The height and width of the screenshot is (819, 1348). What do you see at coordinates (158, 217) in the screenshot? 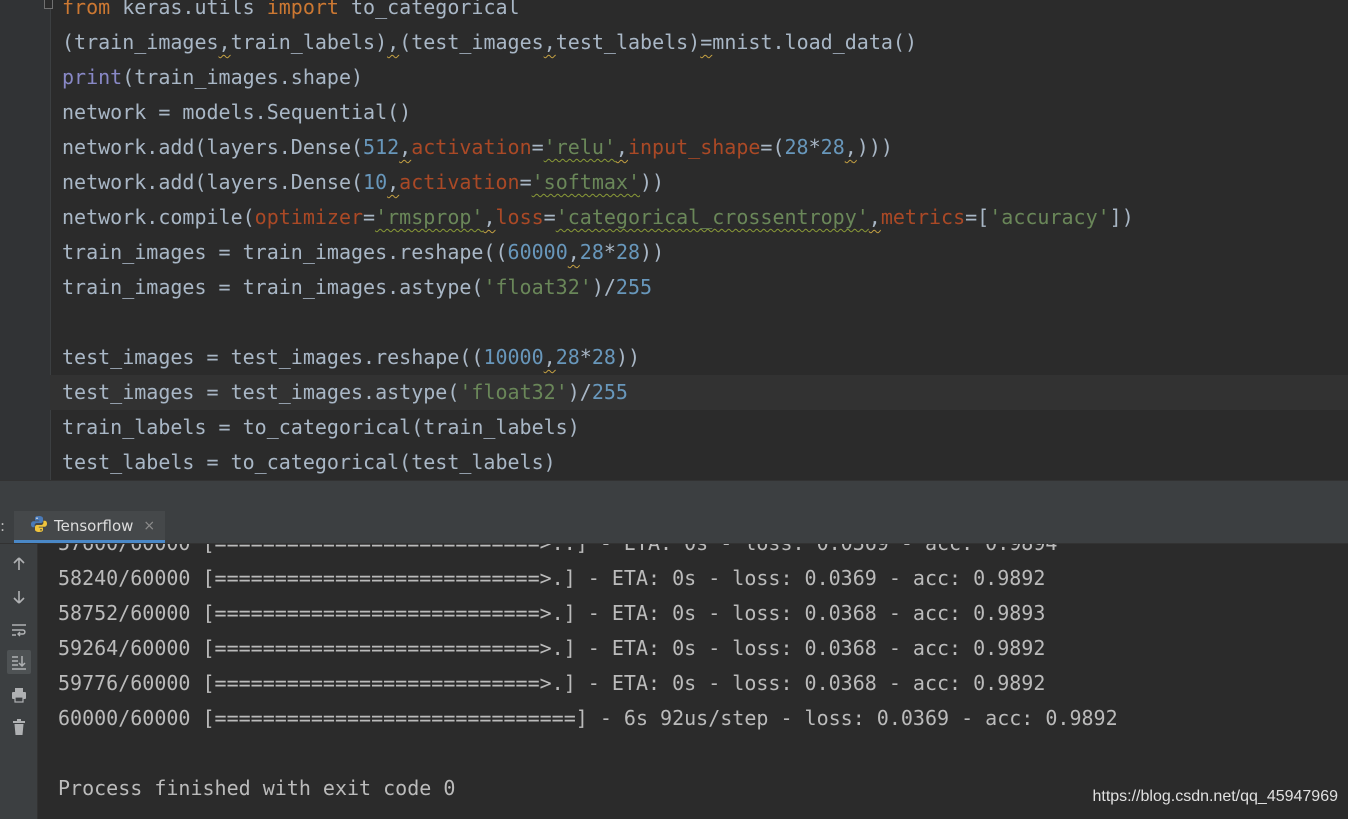
I see `code-token: network.compile(` at bounding box center [158, 217].